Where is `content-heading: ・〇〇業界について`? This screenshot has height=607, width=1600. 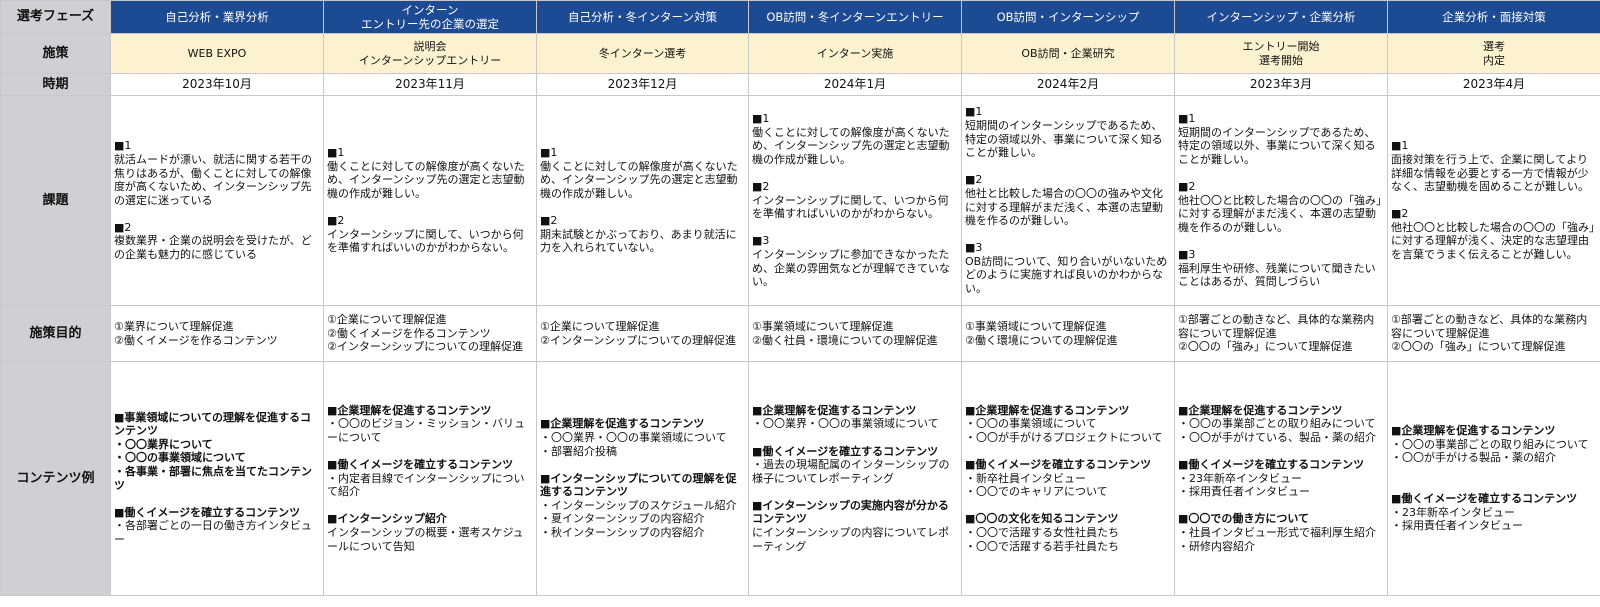 content-heading: ・〇〇業界について is located at coordinates (163, 444).